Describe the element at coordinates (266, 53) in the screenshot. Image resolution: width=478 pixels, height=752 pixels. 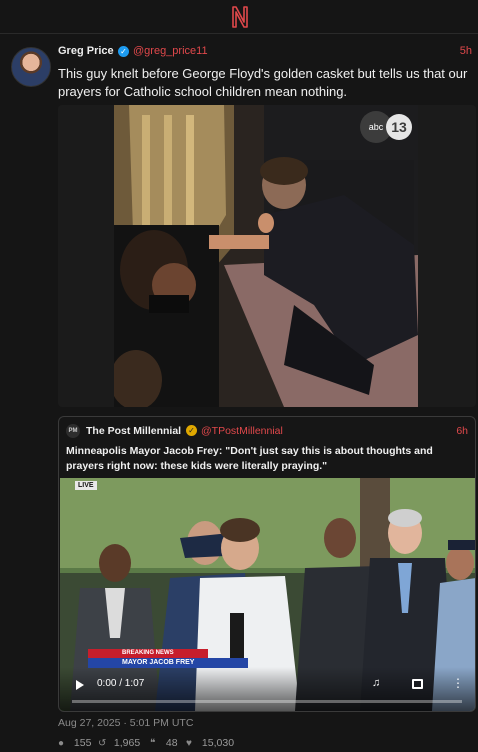
I see `post-header: Greg Price ✓ @greg_price11 5h` at that location.